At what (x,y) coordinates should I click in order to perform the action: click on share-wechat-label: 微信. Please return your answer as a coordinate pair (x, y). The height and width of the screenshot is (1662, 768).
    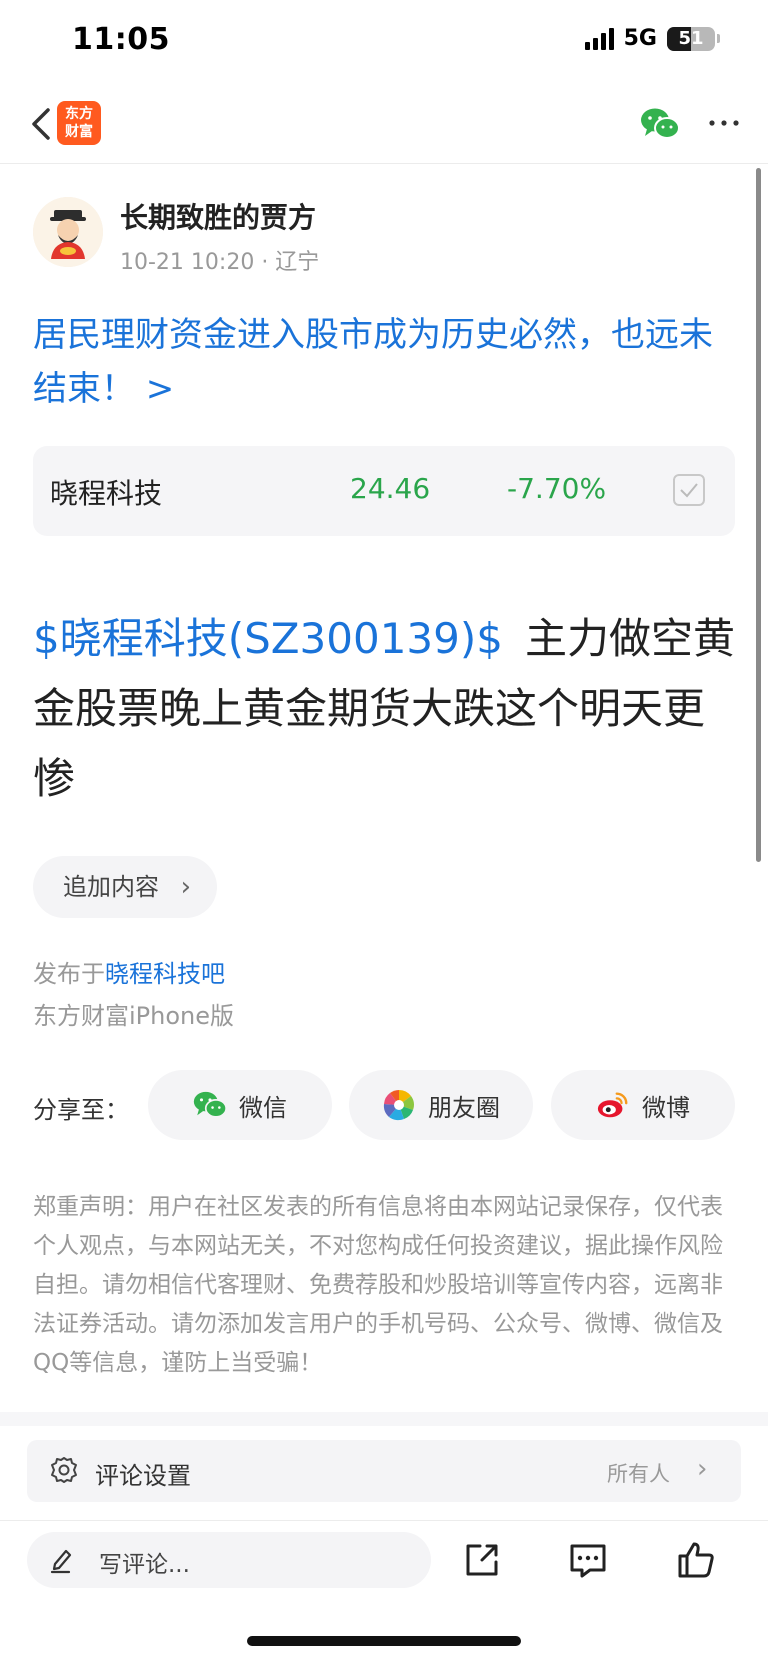
    Looking at the image, I should click on (263, 1107).